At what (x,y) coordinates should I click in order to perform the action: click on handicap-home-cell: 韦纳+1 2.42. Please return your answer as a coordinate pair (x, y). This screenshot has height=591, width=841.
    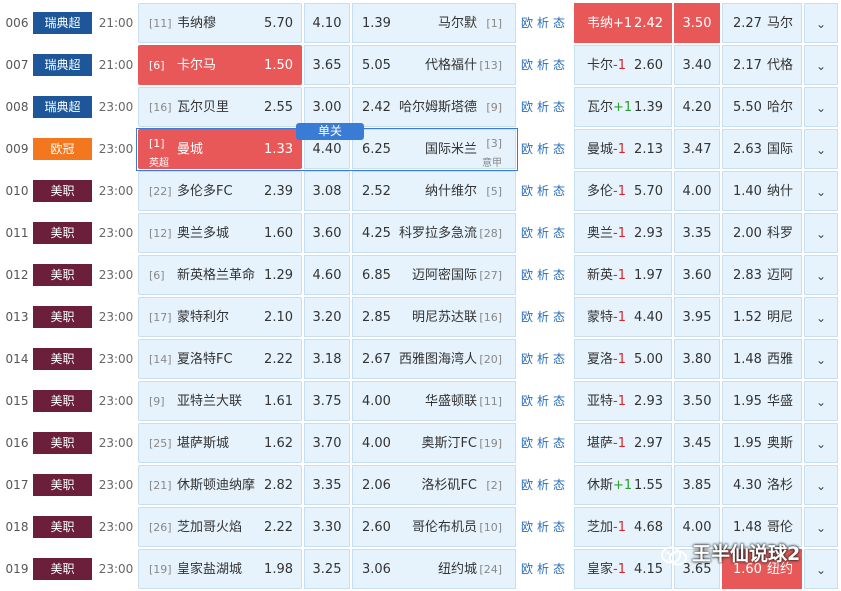
    Looking at the image, I should click on (623, 23).